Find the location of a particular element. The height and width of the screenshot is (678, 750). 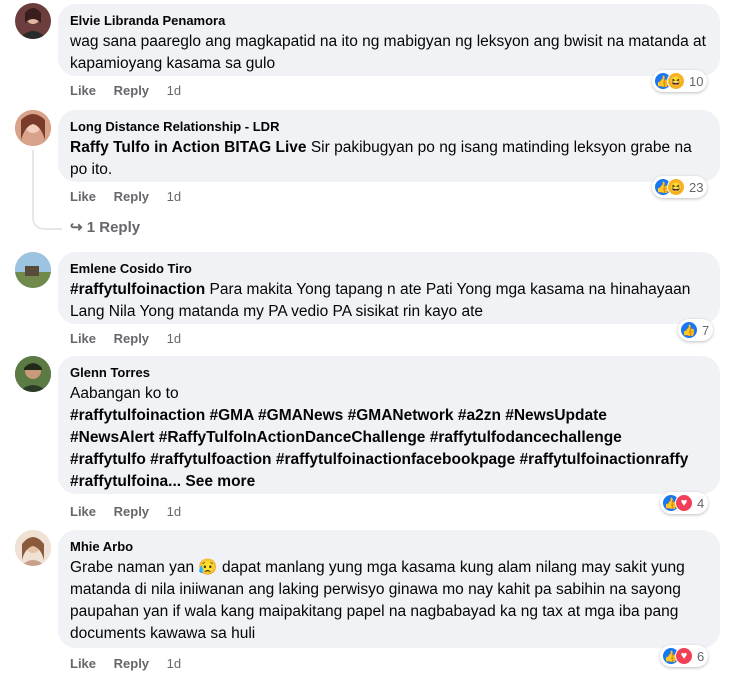

thread-line is located at coordinates (47, 190).